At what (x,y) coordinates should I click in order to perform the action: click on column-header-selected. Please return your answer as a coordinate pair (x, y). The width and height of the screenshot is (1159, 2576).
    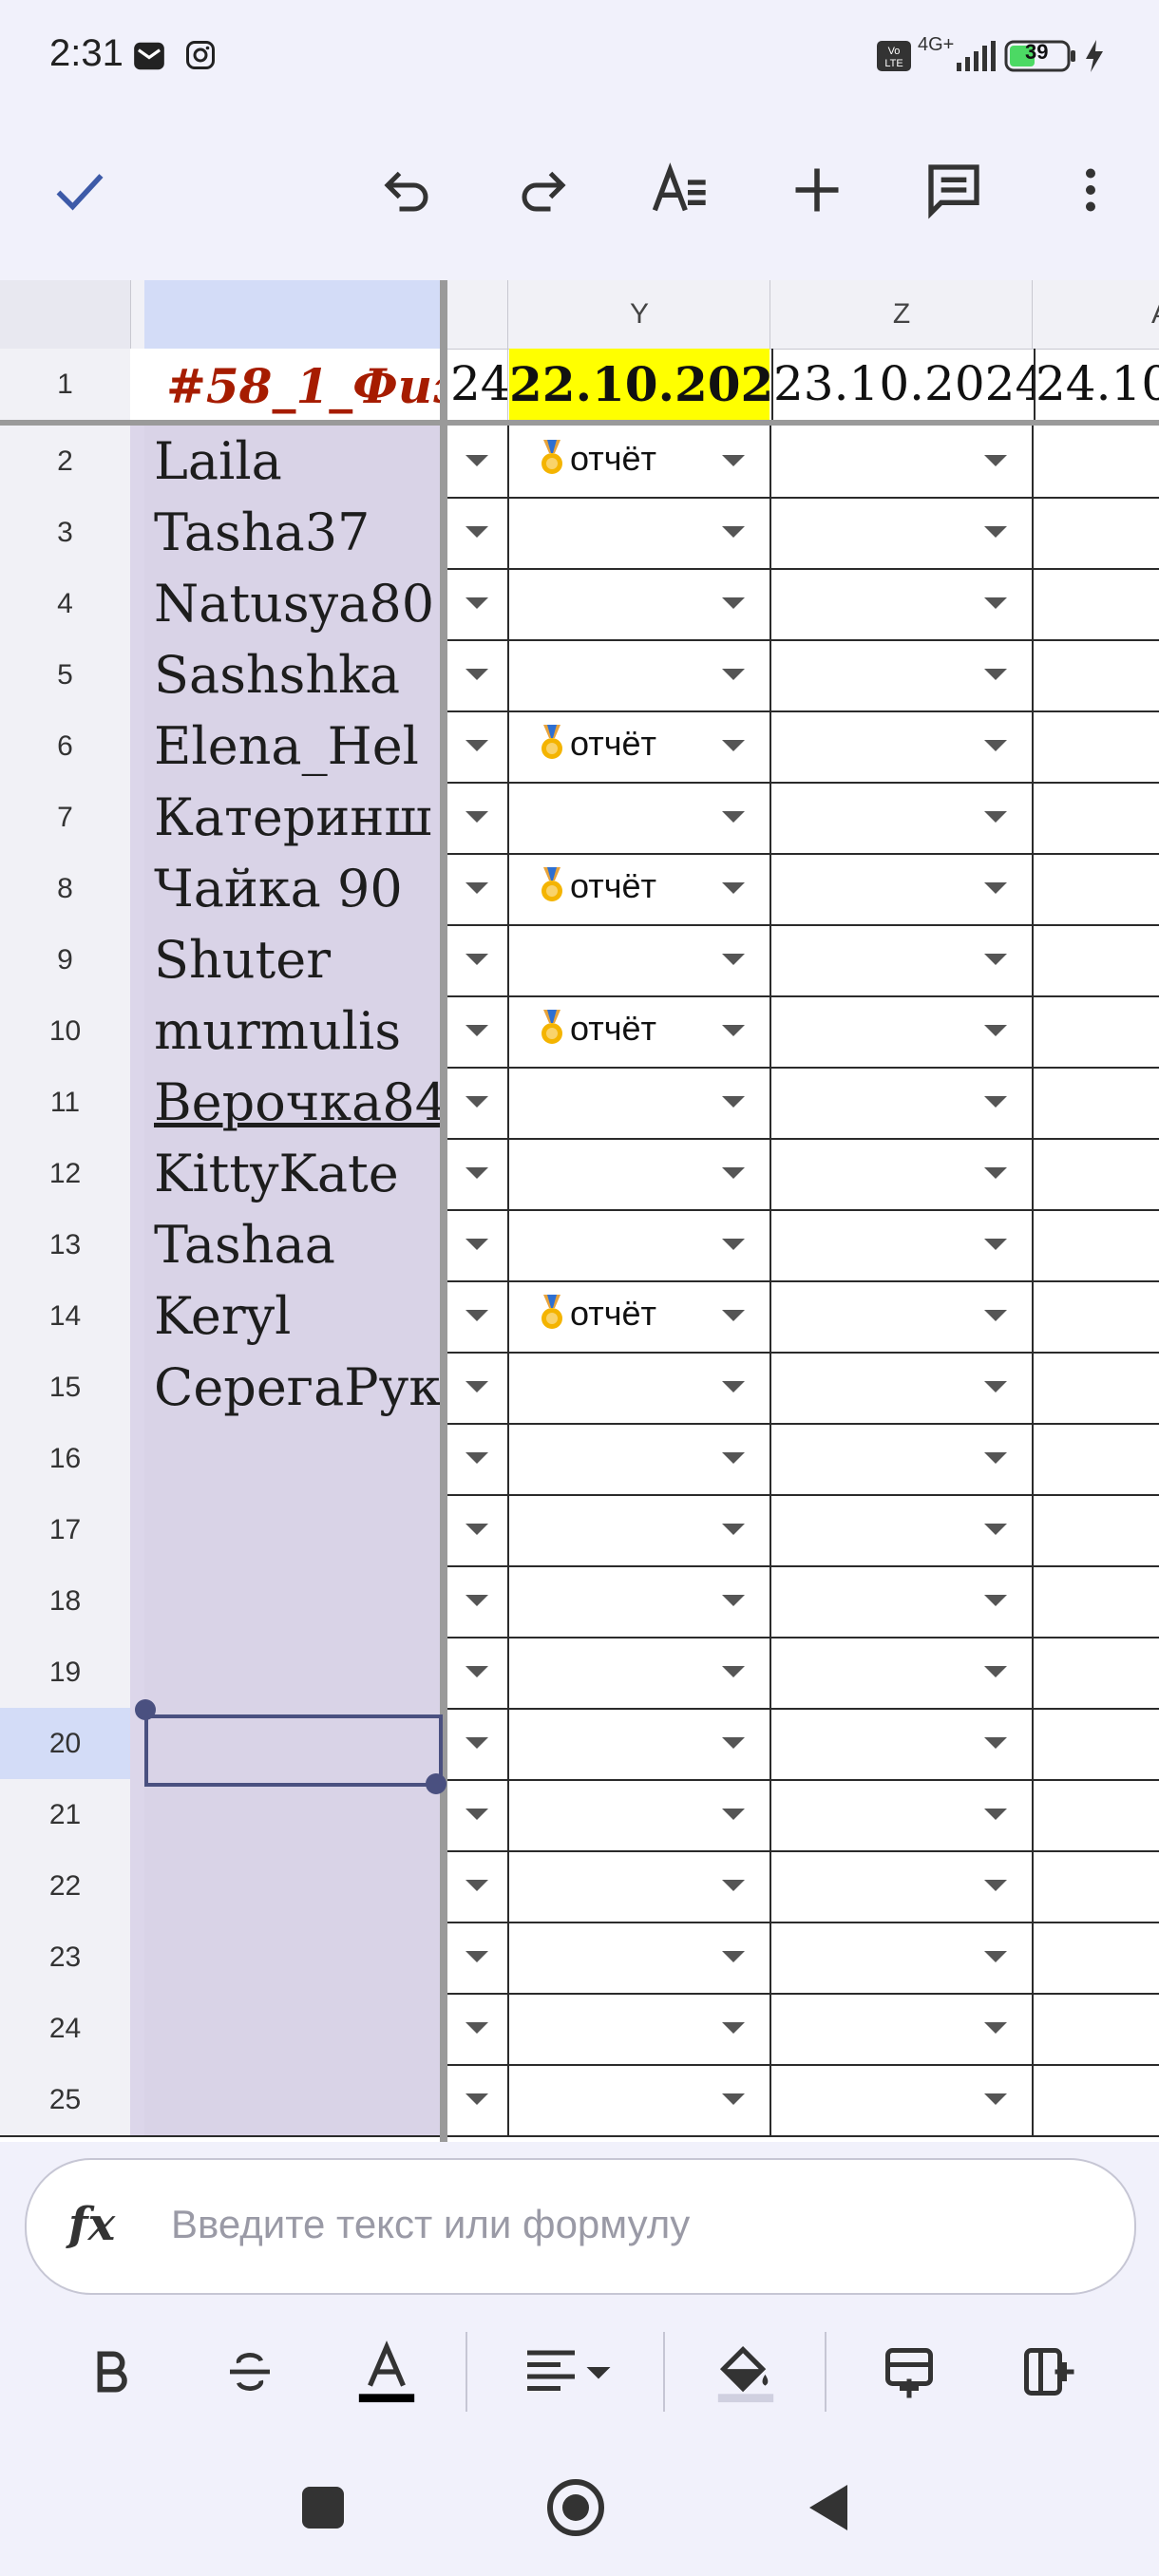
    Looking at the image, I should click on (292, 314).